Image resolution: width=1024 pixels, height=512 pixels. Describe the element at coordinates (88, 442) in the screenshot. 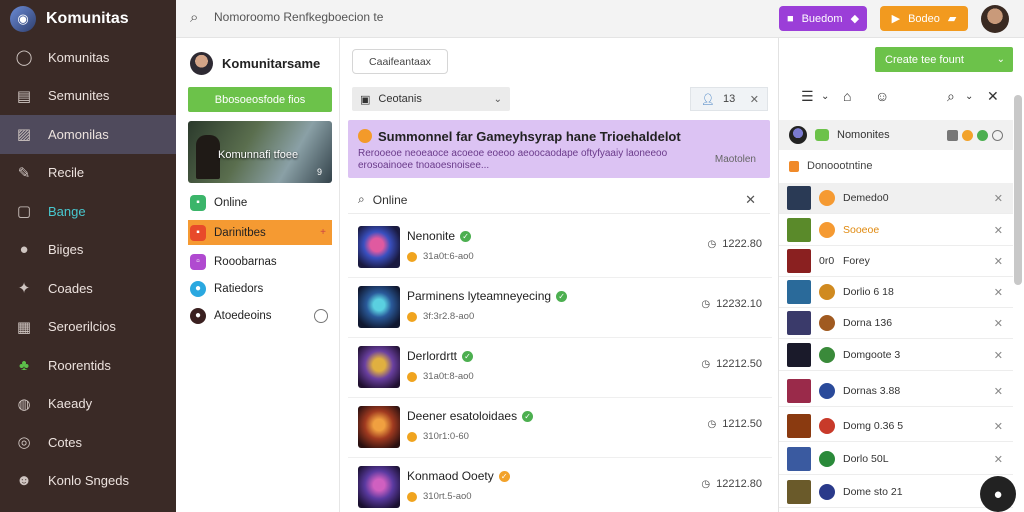

I see `nav-item-cotes: ◎ Cotes` at that location.